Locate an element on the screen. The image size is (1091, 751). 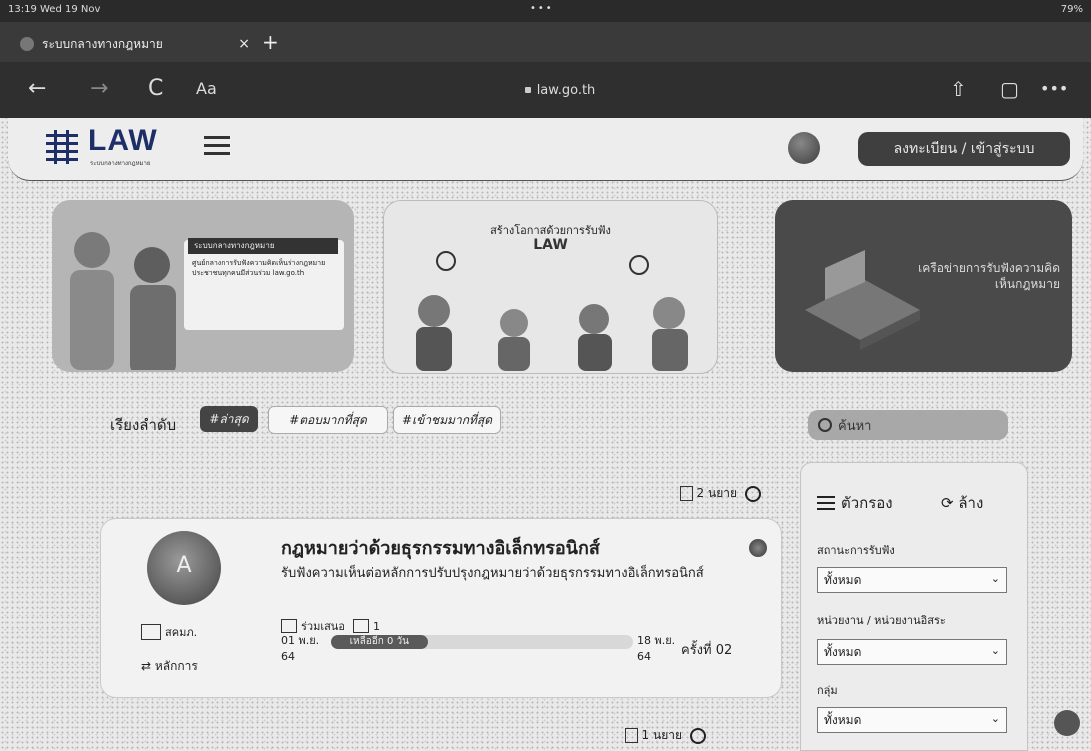
login-button: ลงทะเบียน / เข้าสู่ระบบ is located at coordinates (964, 149).